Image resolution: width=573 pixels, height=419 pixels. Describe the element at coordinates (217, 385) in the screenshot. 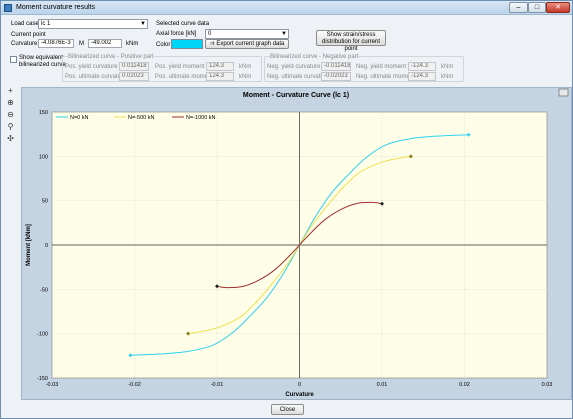

I see `x-tick-label: -0.01` at that location.